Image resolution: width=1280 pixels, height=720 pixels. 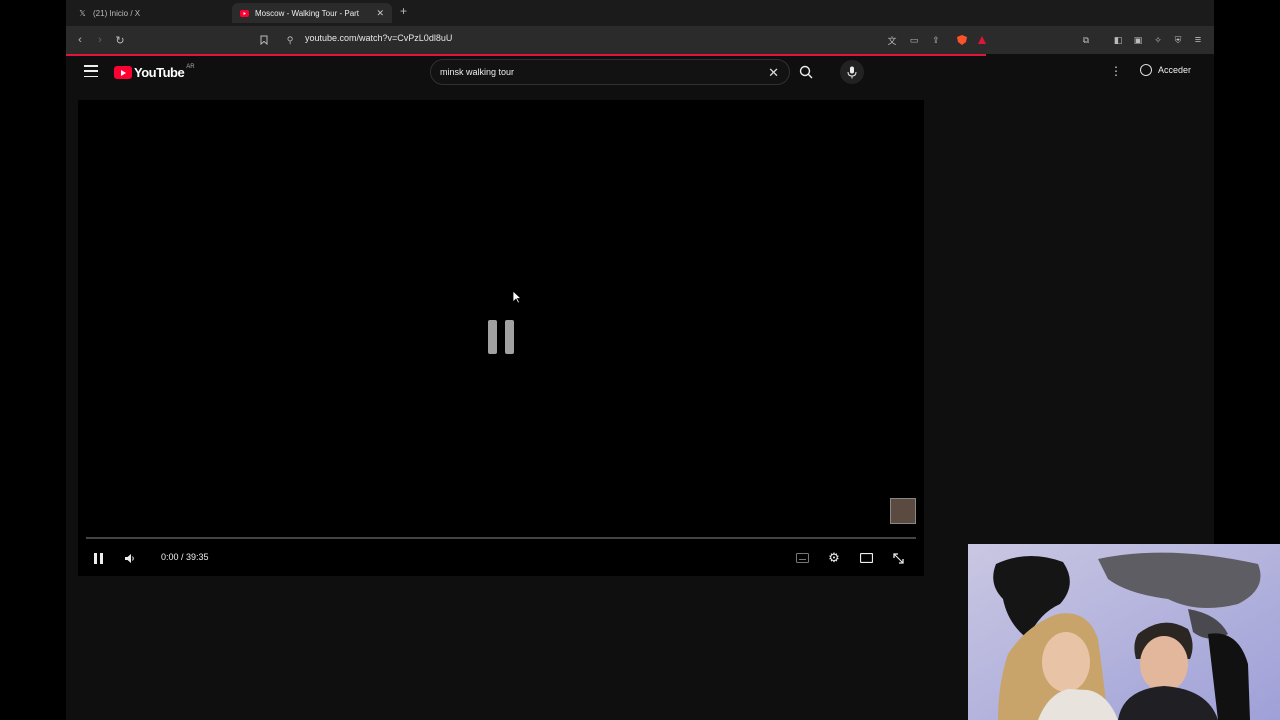 What do you see at coordinates (185, 557) in the screenshot?
I see `time-display: 0:00 / 39:35` at bounding box center [185, 557].